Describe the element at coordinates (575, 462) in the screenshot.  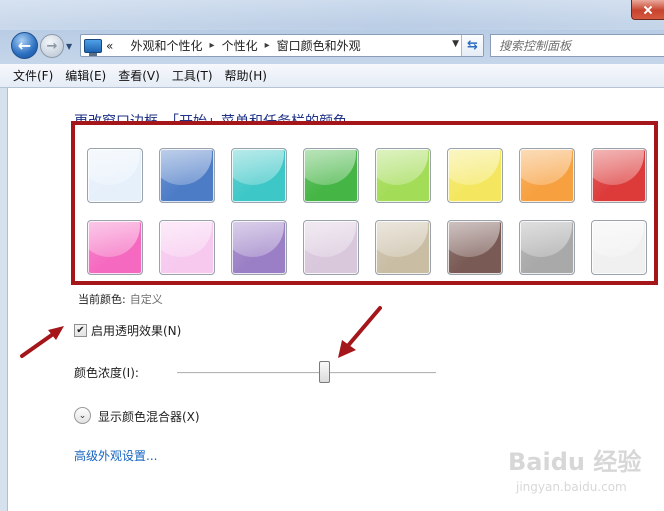
I see `watermark-logo-text: Baidu 经验` at that location.